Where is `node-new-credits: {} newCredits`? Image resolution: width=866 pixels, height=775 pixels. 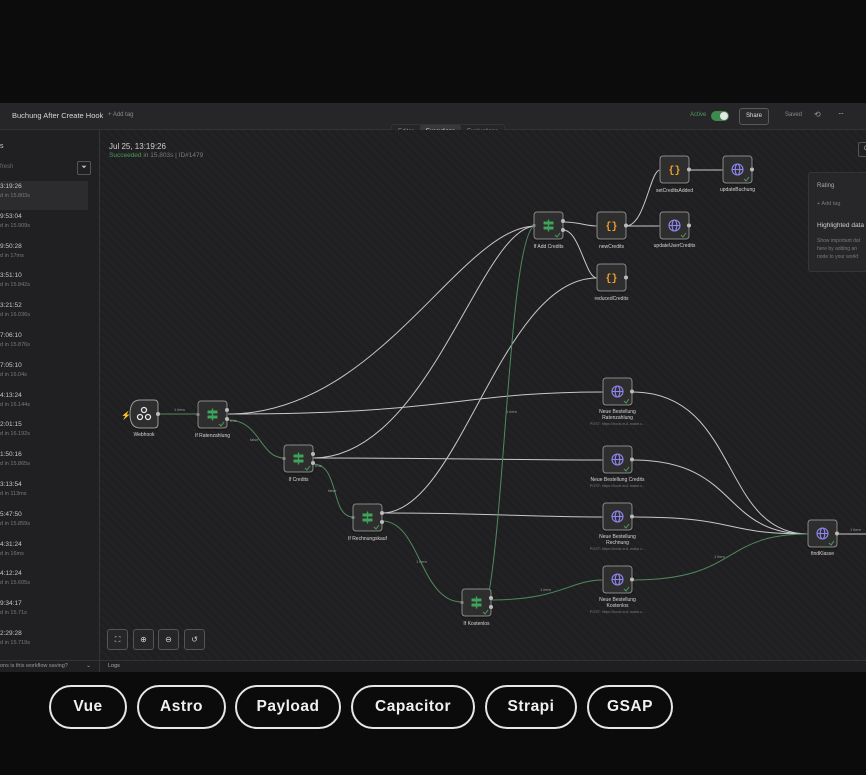 node-new-credits: {} newCredits is located at coordinates (612, 230).